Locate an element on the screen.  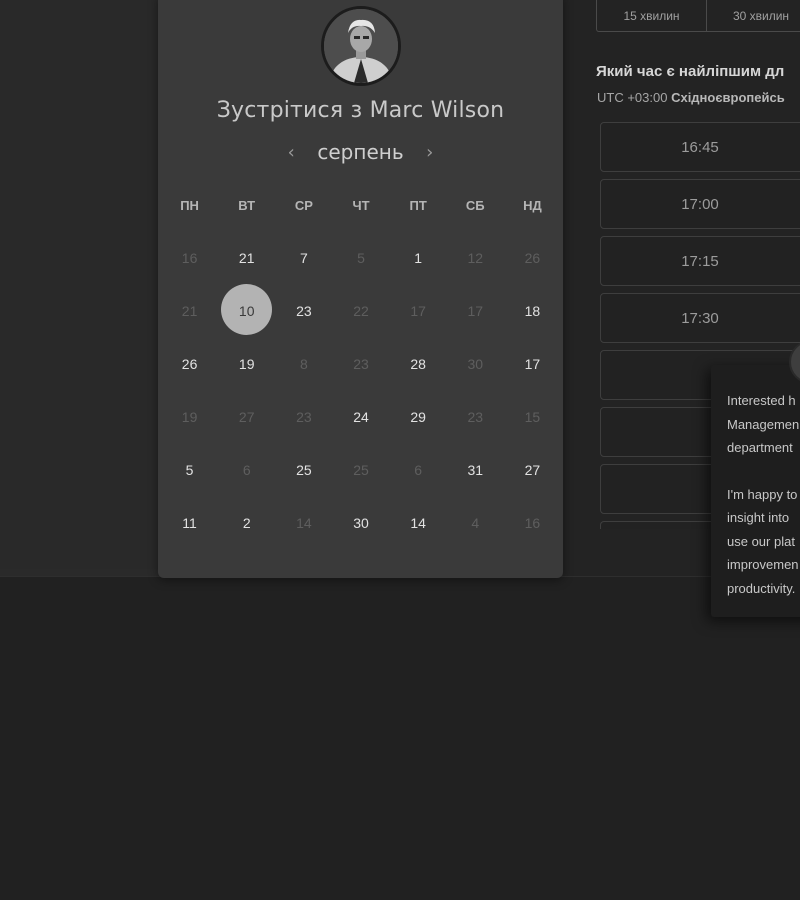
calendar-day: 25 is located at coordinates (303, 469).